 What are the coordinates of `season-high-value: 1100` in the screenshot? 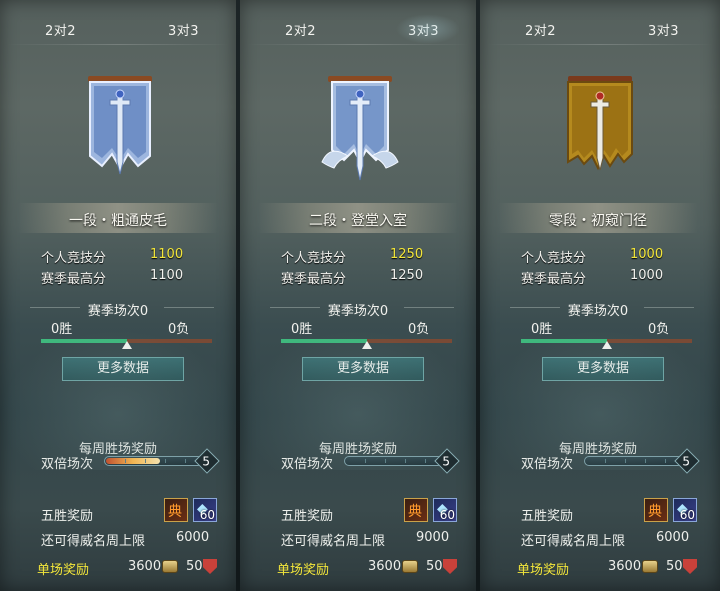 It's located at (167, 275).